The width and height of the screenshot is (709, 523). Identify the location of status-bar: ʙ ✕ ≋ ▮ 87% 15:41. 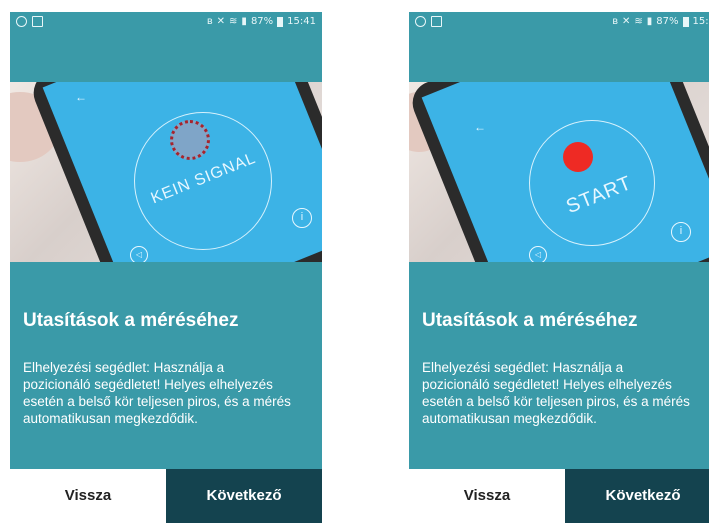
(166, 23).